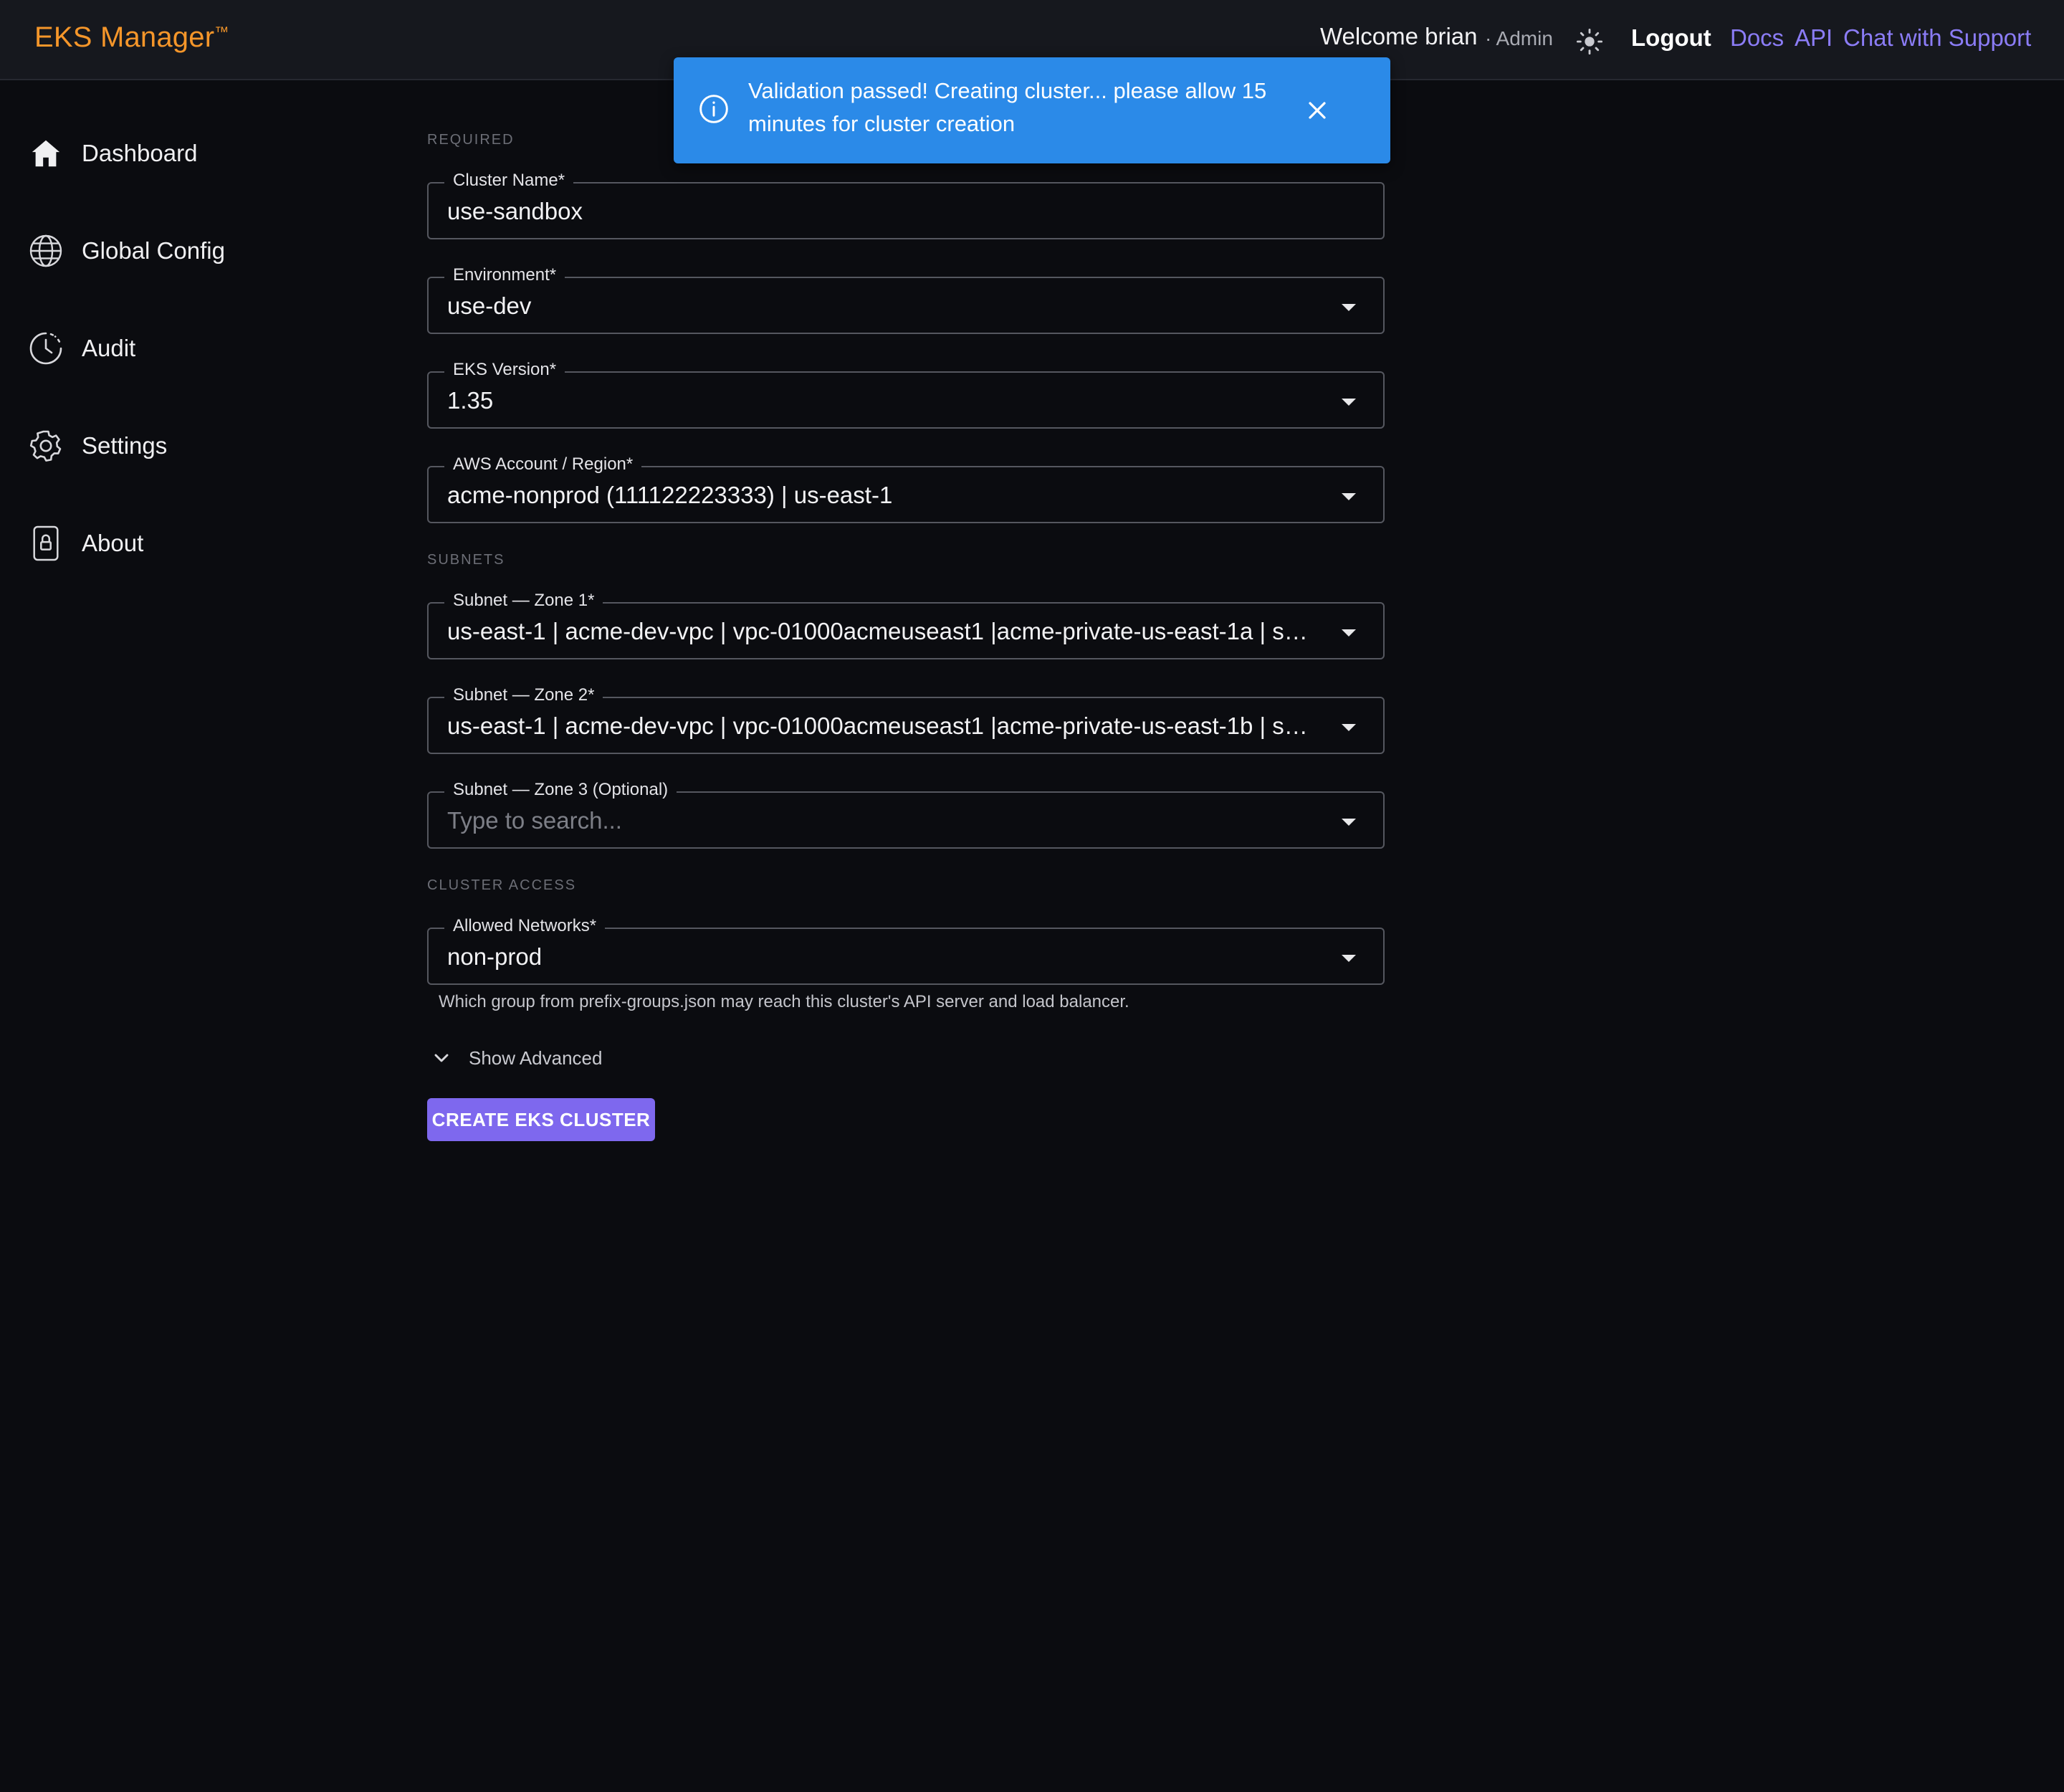  Describe the element at coordinates (523, 601) in the screenshot. I see `field-label: Subnet — Zone 1*` at that location.